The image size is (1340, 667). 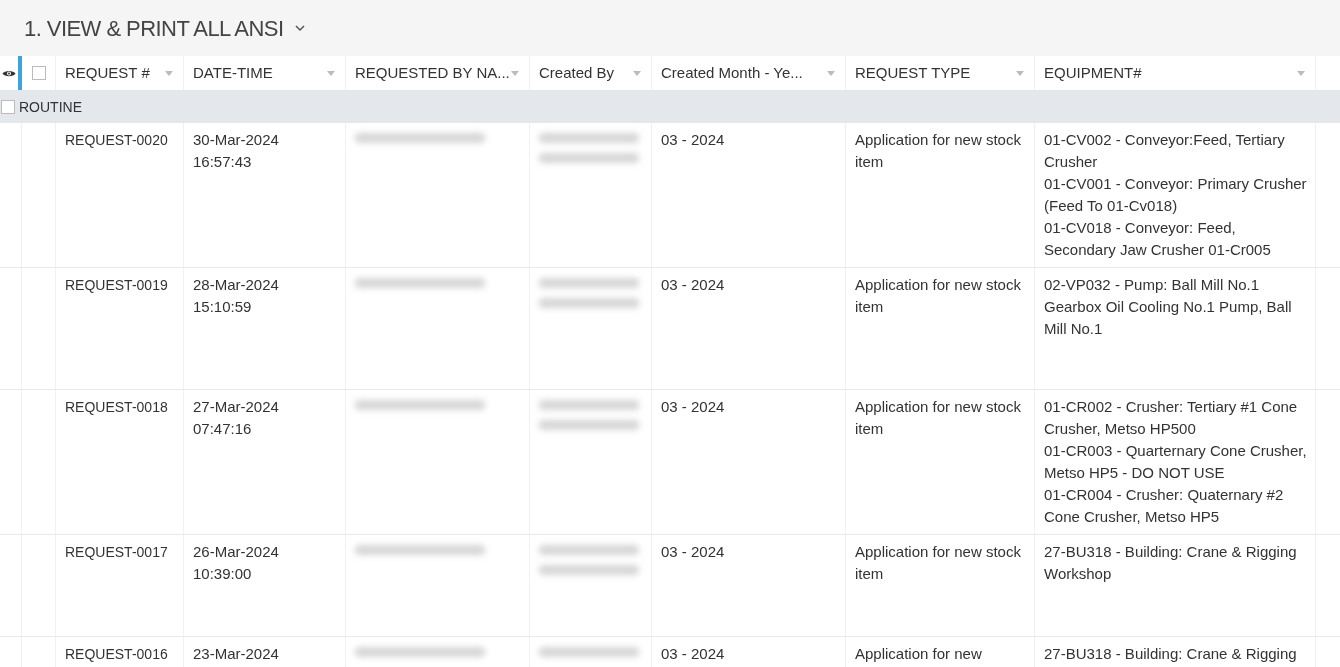 I want to click on table-cell-text: 01-CV018 - Conveyor: Feed, Secondary Jaw Crusher 01-Cr005, so click(x=1158, y=239).